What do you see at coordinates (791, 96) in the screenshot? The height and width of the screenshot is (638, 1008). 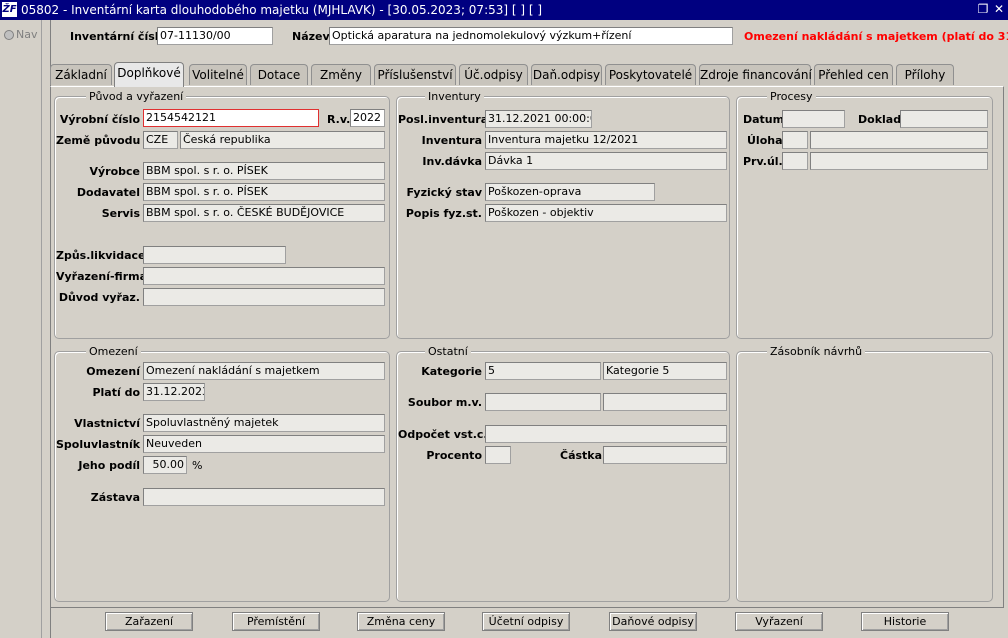 I see `group-procesy-title: Procesy` at bounding box center [791, 96].